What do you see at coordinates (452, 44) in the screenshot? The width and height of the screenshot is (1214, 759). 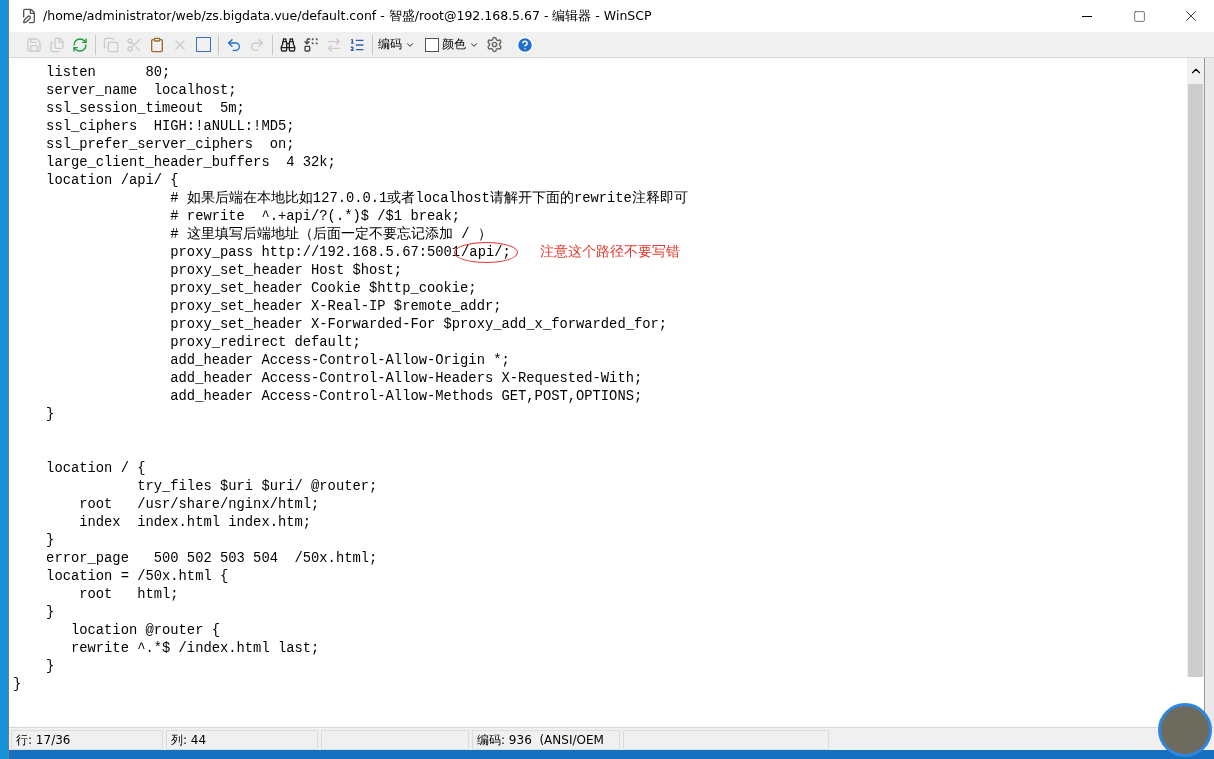 I see `color-toggle: 颜色` at bounding box center [452, 44].